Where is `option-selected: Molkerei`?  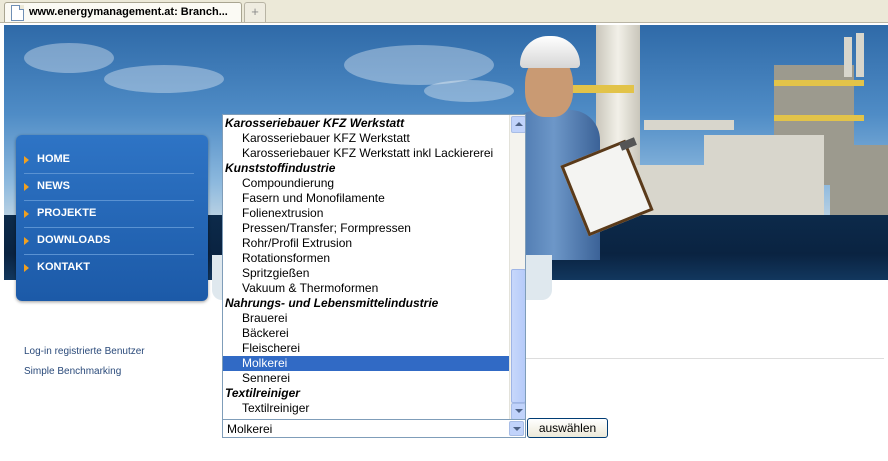 option-selected: Molkerei is located at coordinates (366, 363).